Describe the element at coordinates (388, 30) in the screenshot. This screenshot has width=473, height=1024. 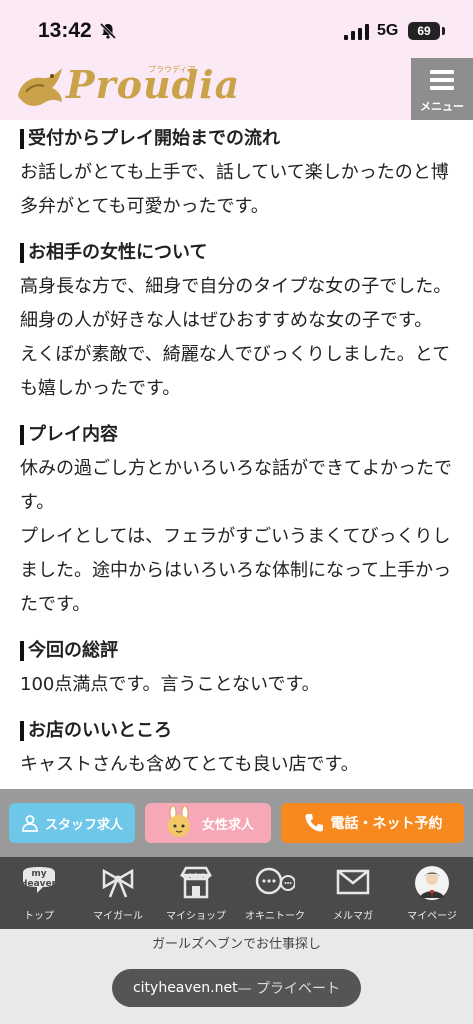
I see `network-label: 5G` at that location.